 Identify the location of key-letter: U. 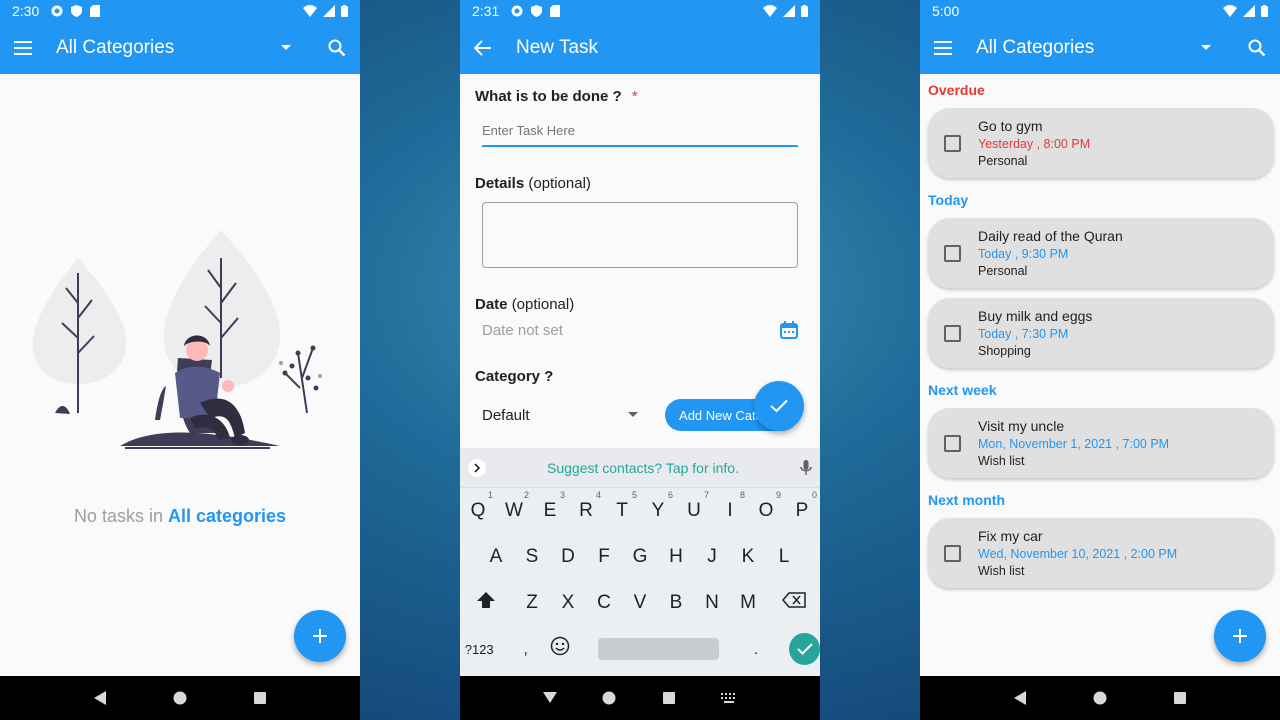
(694, 510).